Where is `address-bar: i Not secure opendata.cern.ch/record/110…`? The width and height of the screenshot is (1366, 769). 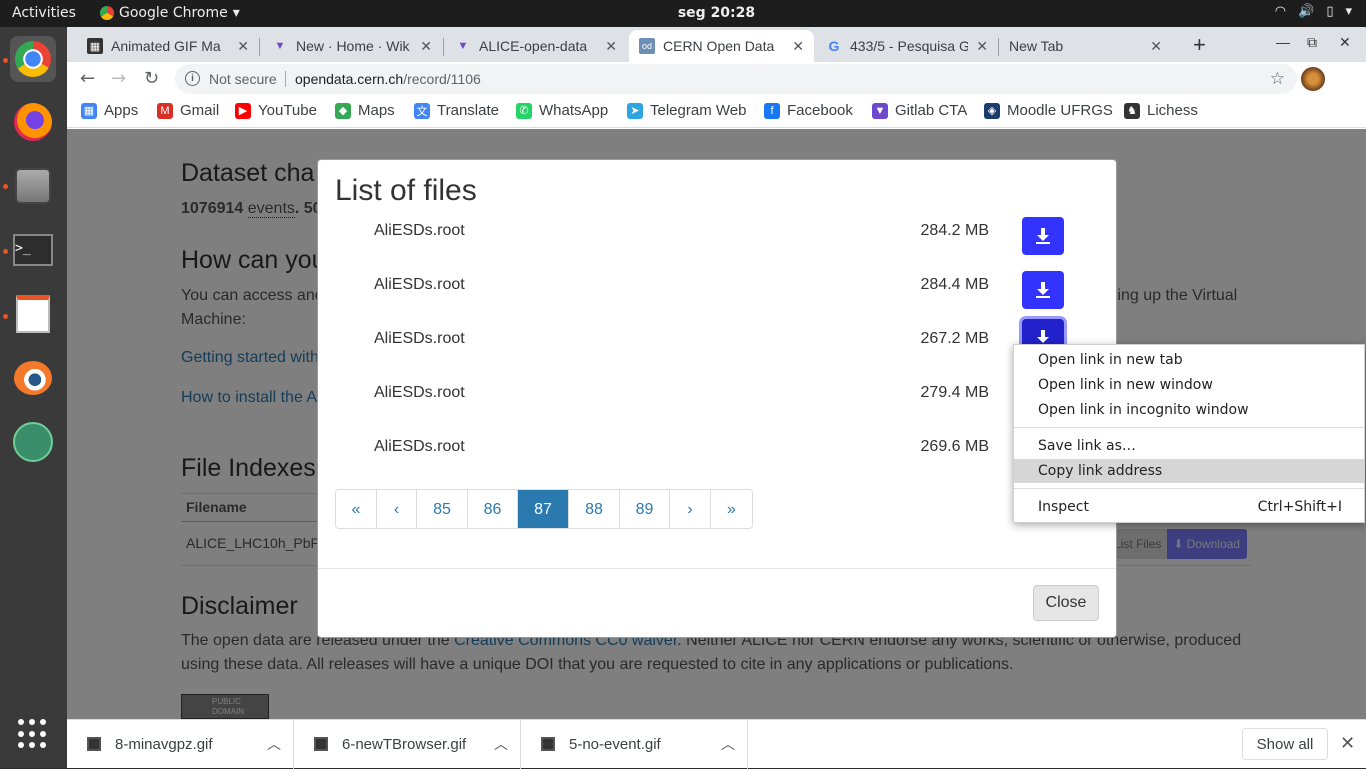 address-bar: i Not secure opendata.cern.ch/record/110… is located at coordinates (736, 79).